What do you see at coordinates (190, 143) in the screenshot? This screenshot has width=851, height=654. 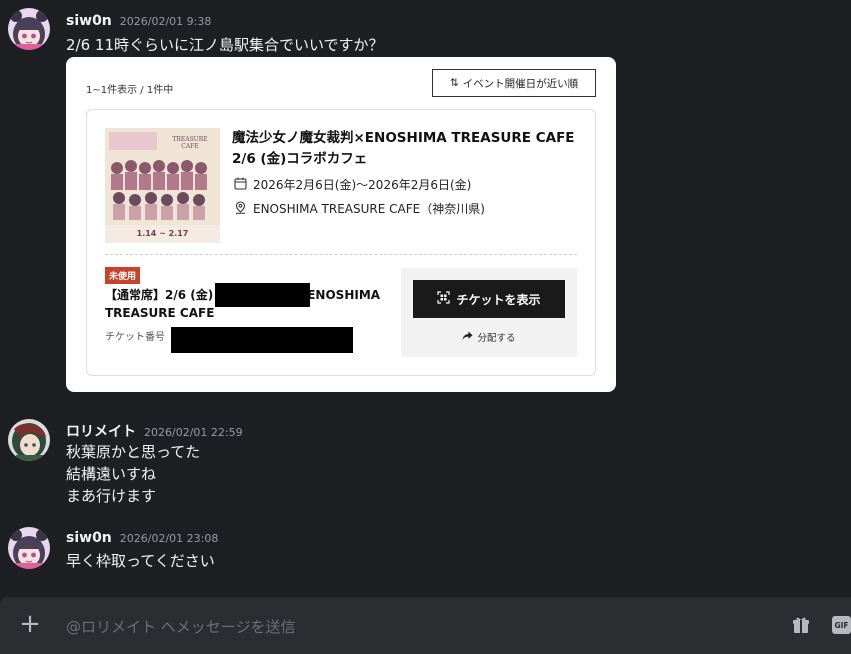 I see `thumbnail-caption: TREASURE CAFE` at bounding box center [190, 143].